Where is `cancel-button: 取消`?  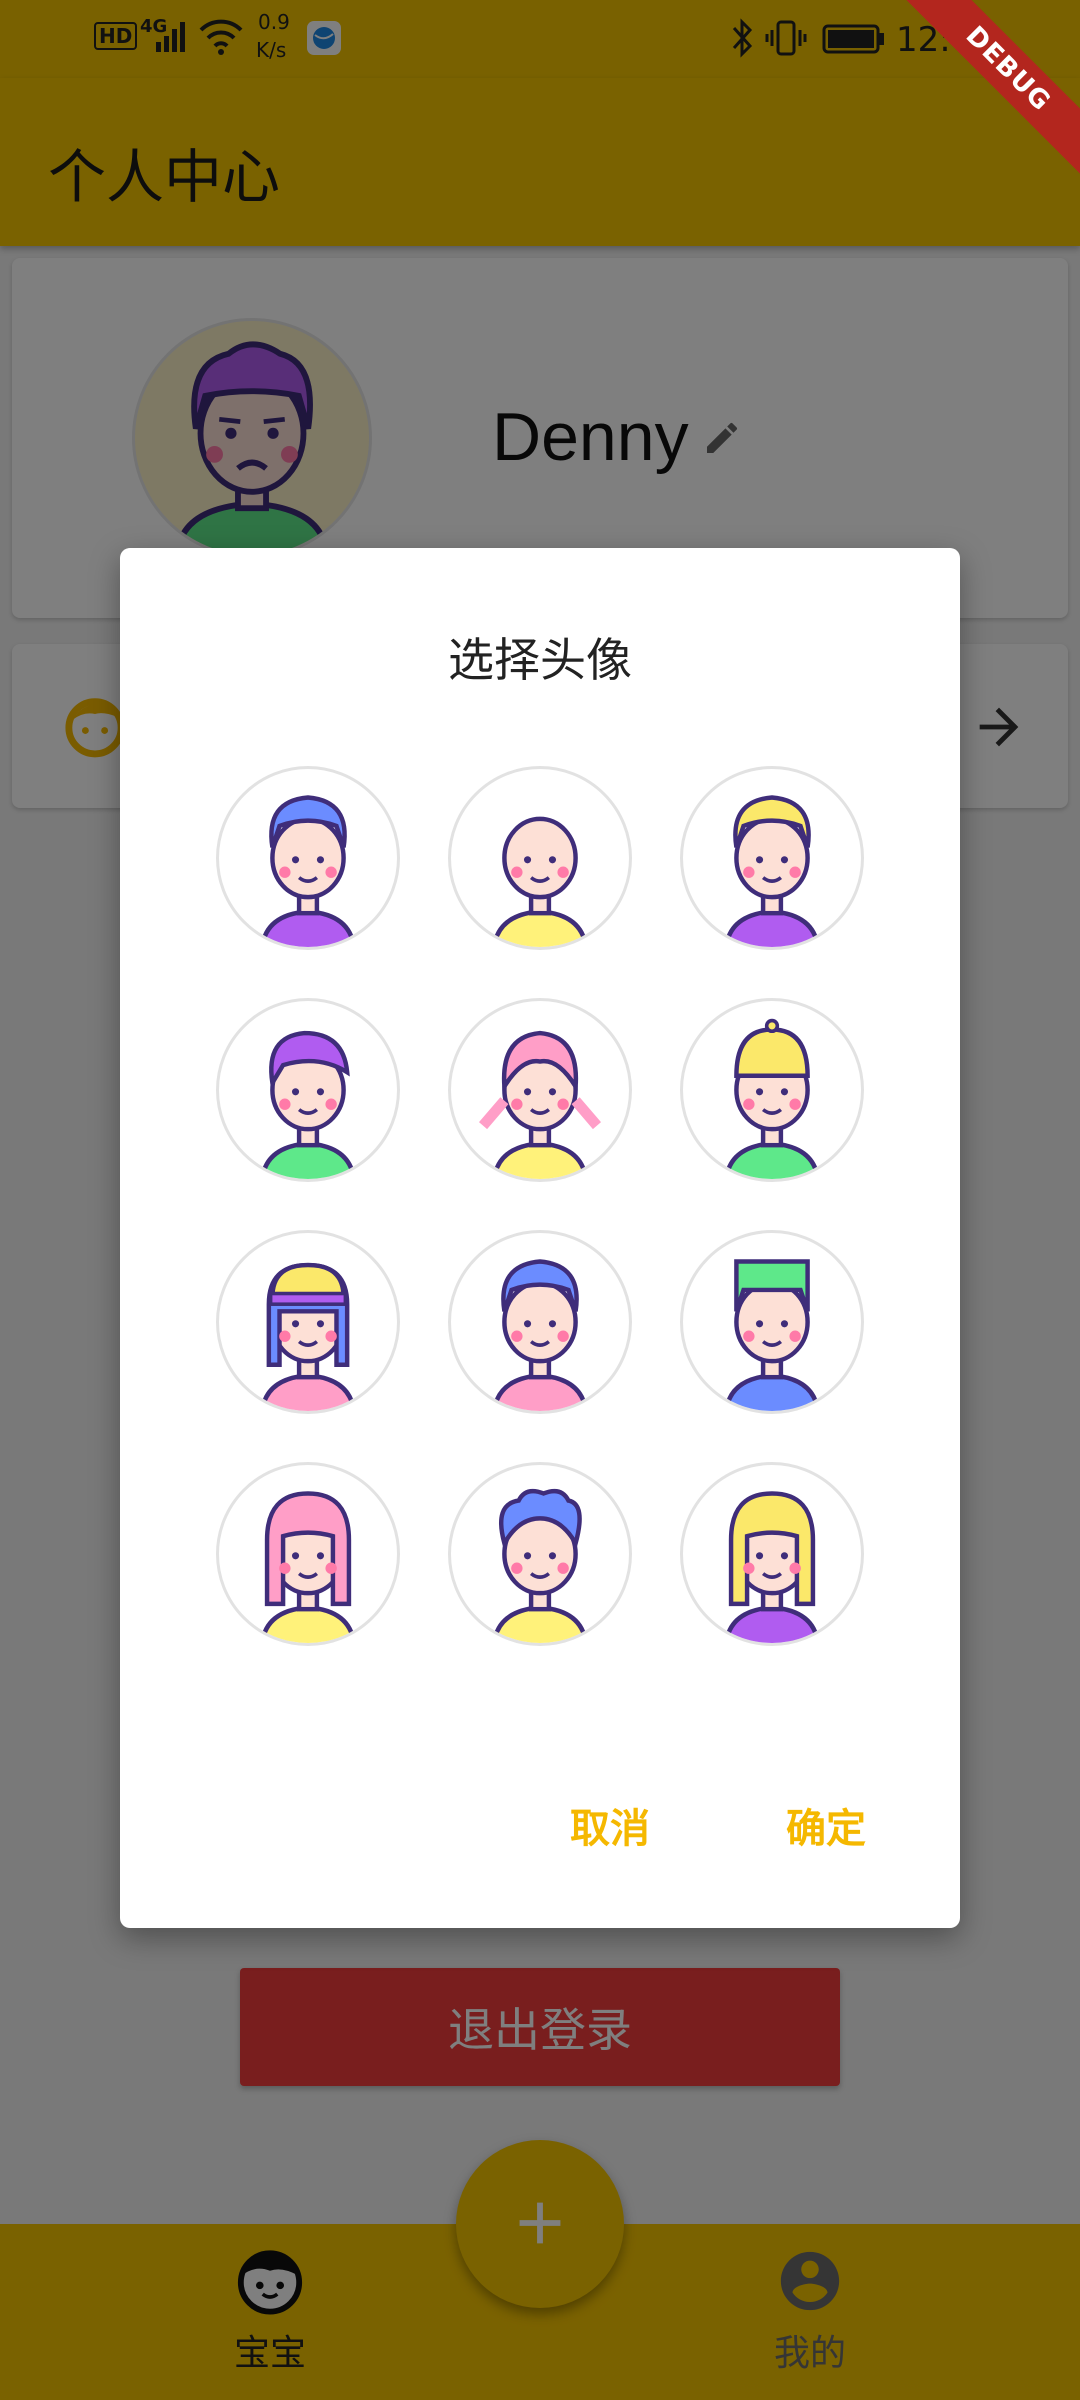 cancel-button: 取消 is located at coordinates (610, 1825).